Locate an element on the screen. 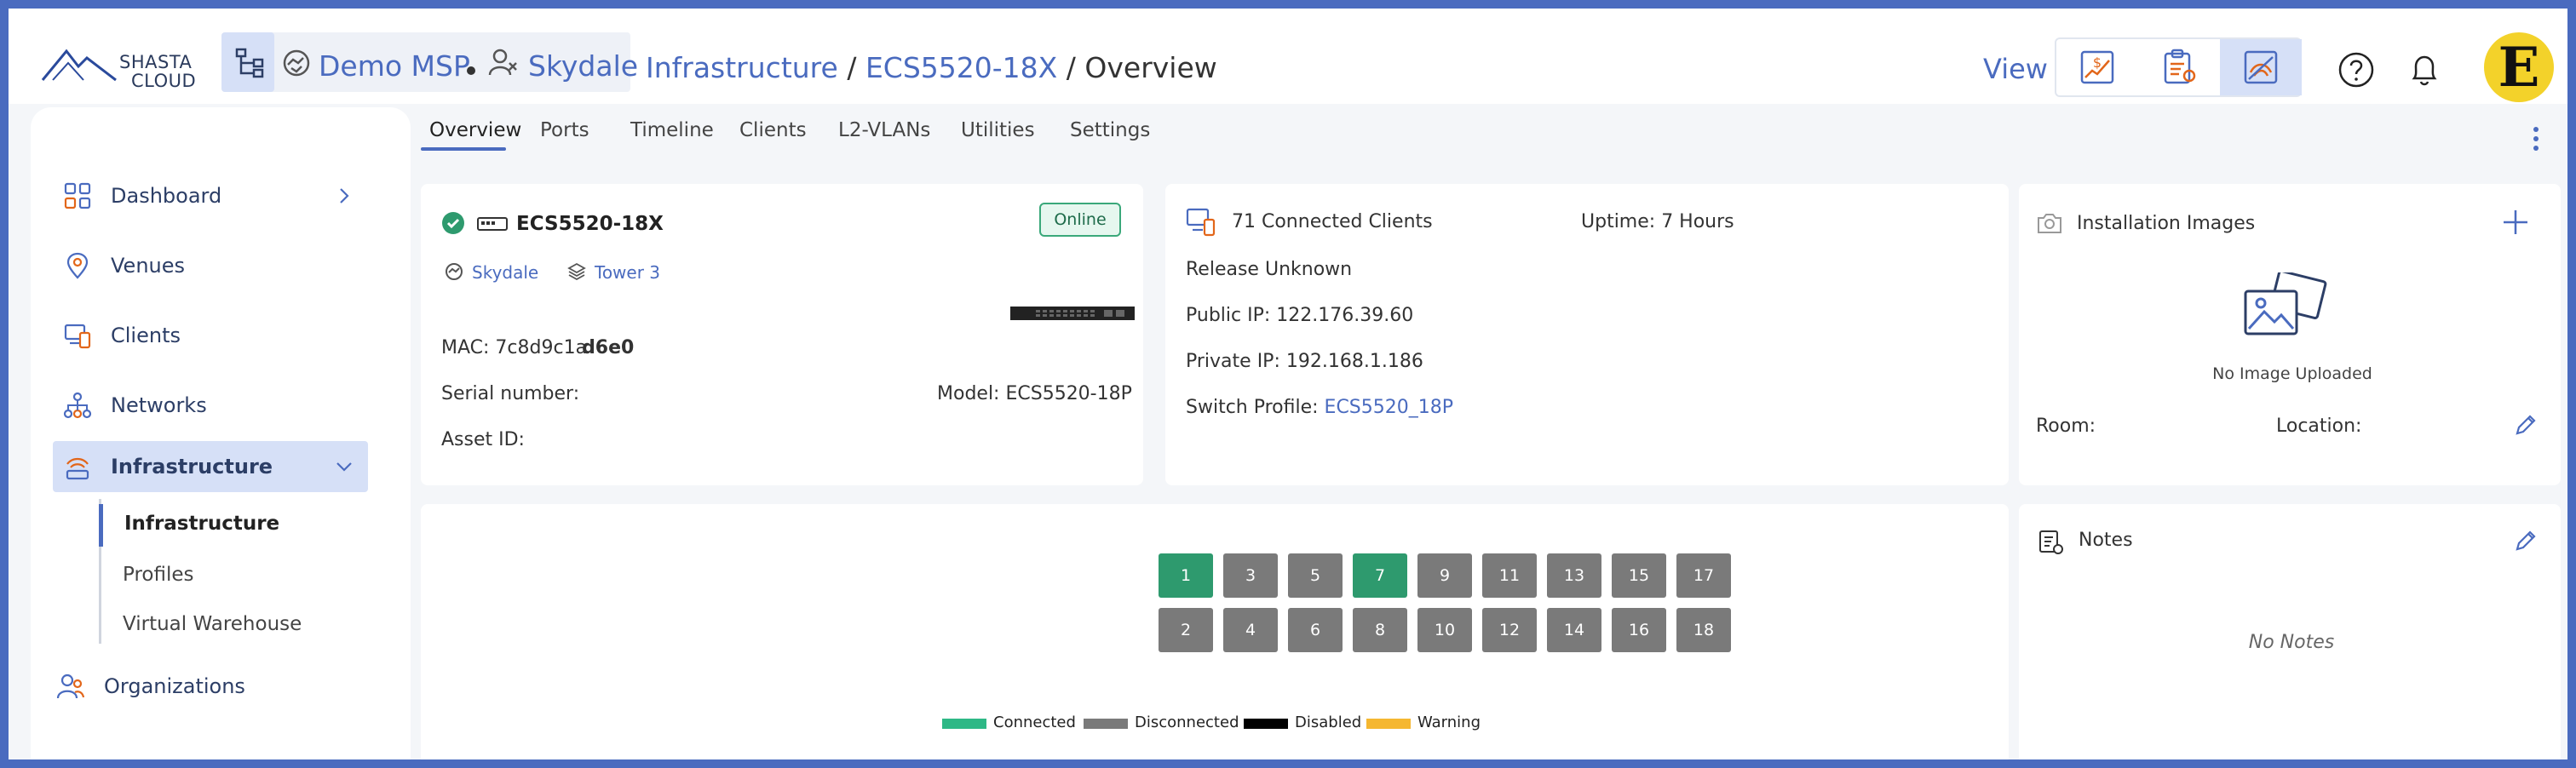  submenu-active-indicator is located at coordinates (101, 525).